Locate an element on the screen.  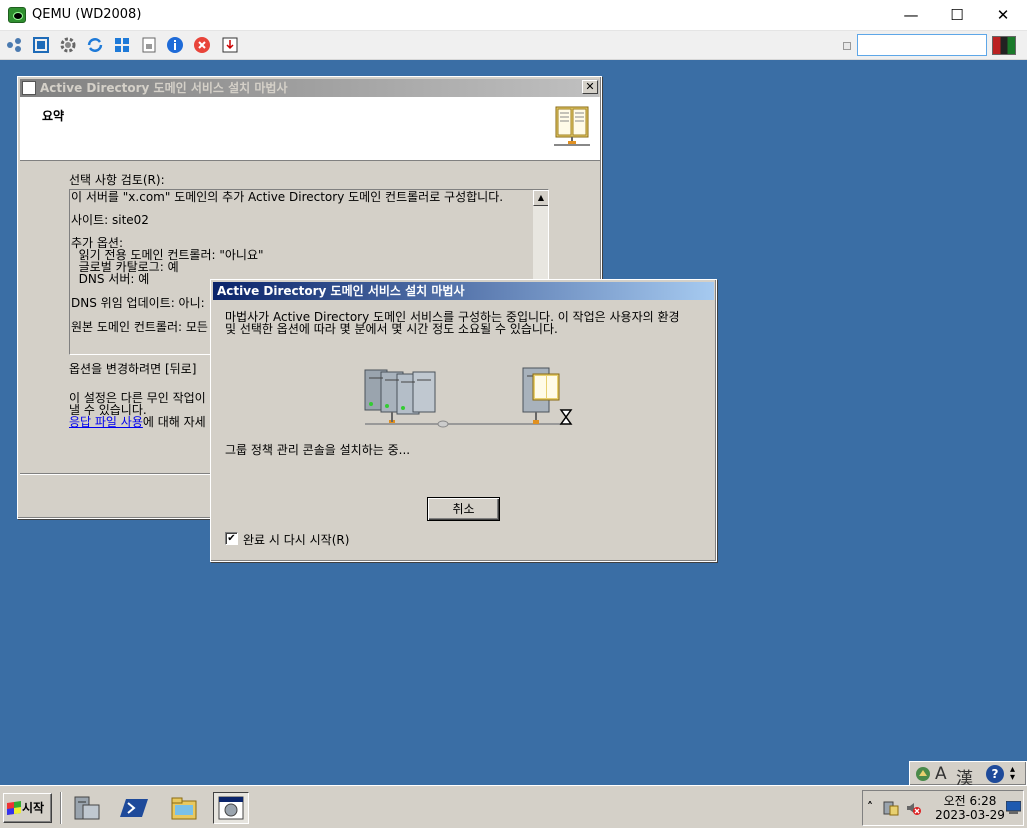
summary-line: DNS 서버: 예 is located at coordinates (110, 279).